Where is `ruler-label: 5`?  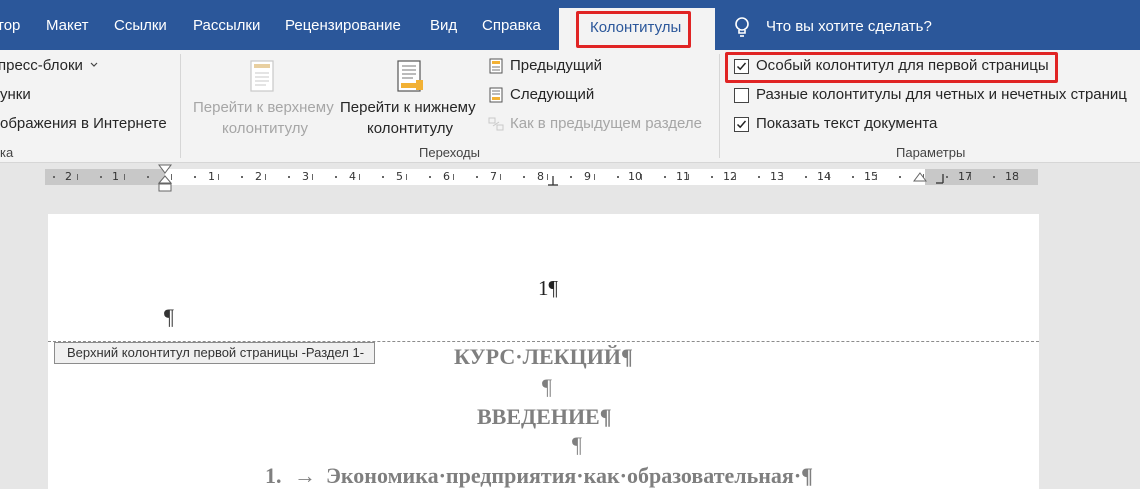 ruler-label: 5 is located at coordinates (399, 176).